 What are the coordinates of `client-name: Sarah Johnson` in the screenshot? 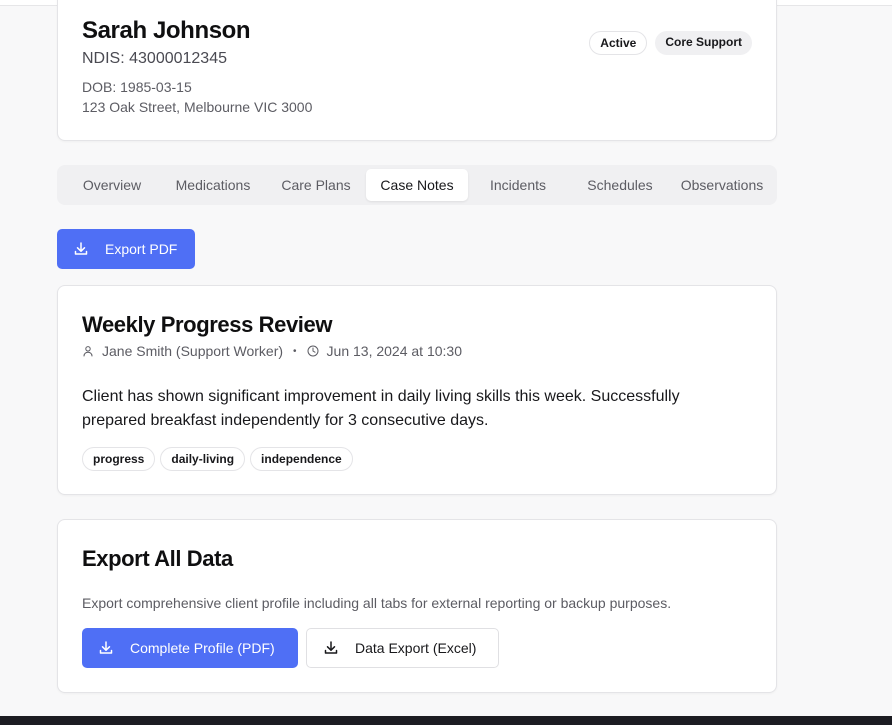 It's located at (166, 30).